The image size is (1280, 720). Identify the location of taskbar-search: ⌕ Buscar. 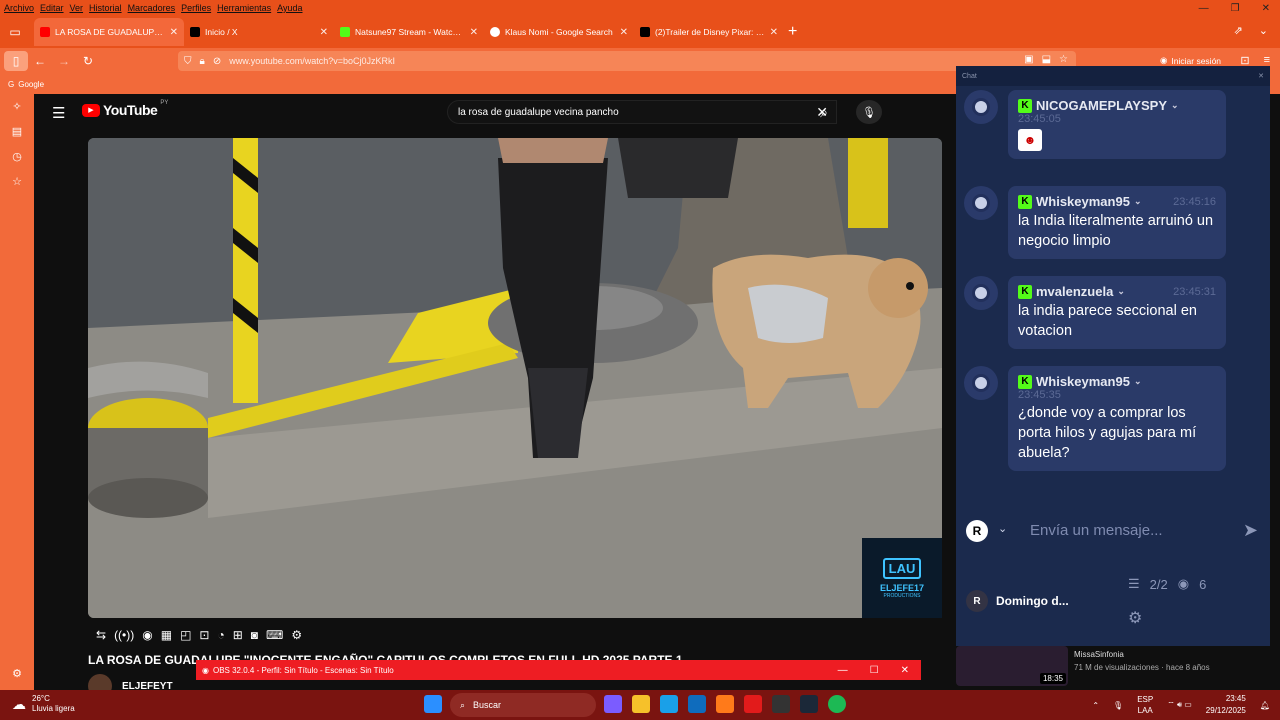
(523, 705).